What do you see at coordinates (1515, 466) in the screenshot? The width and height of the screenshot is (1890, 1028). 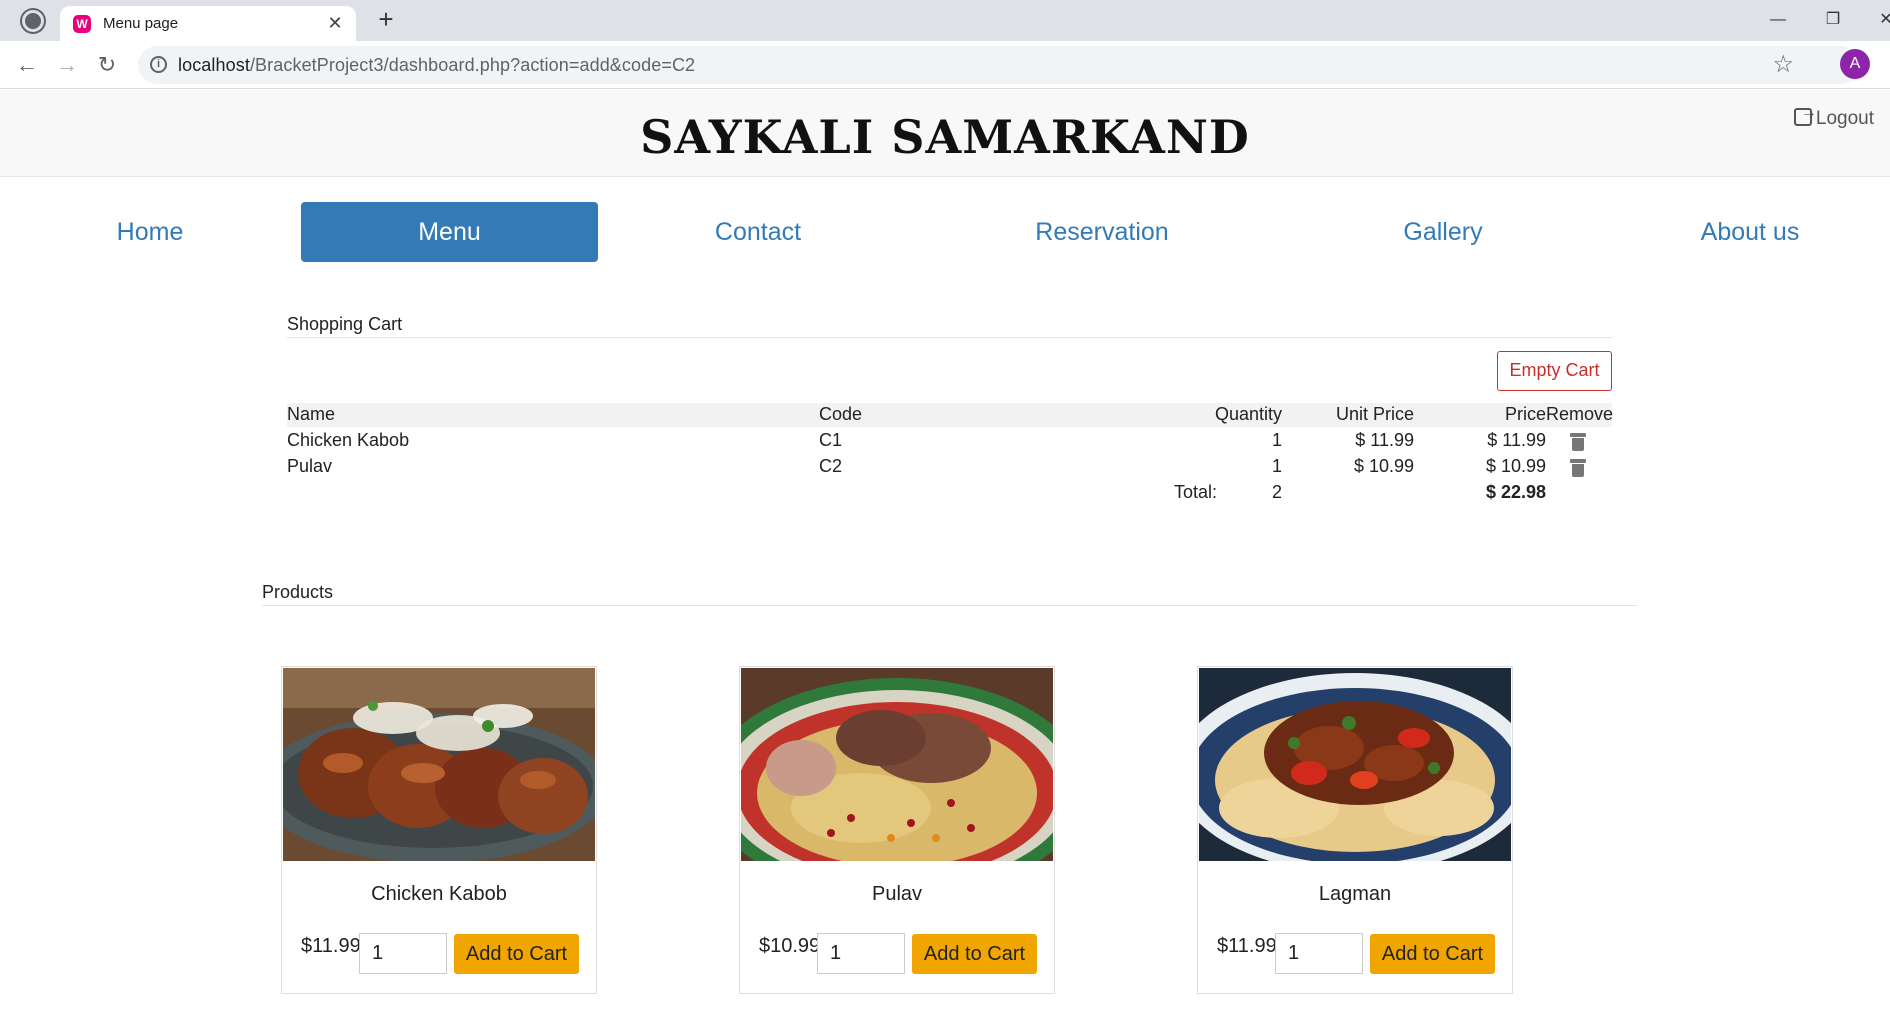 I see `cart-row-price: $ 10.99` at bounding box center [1515, 466].